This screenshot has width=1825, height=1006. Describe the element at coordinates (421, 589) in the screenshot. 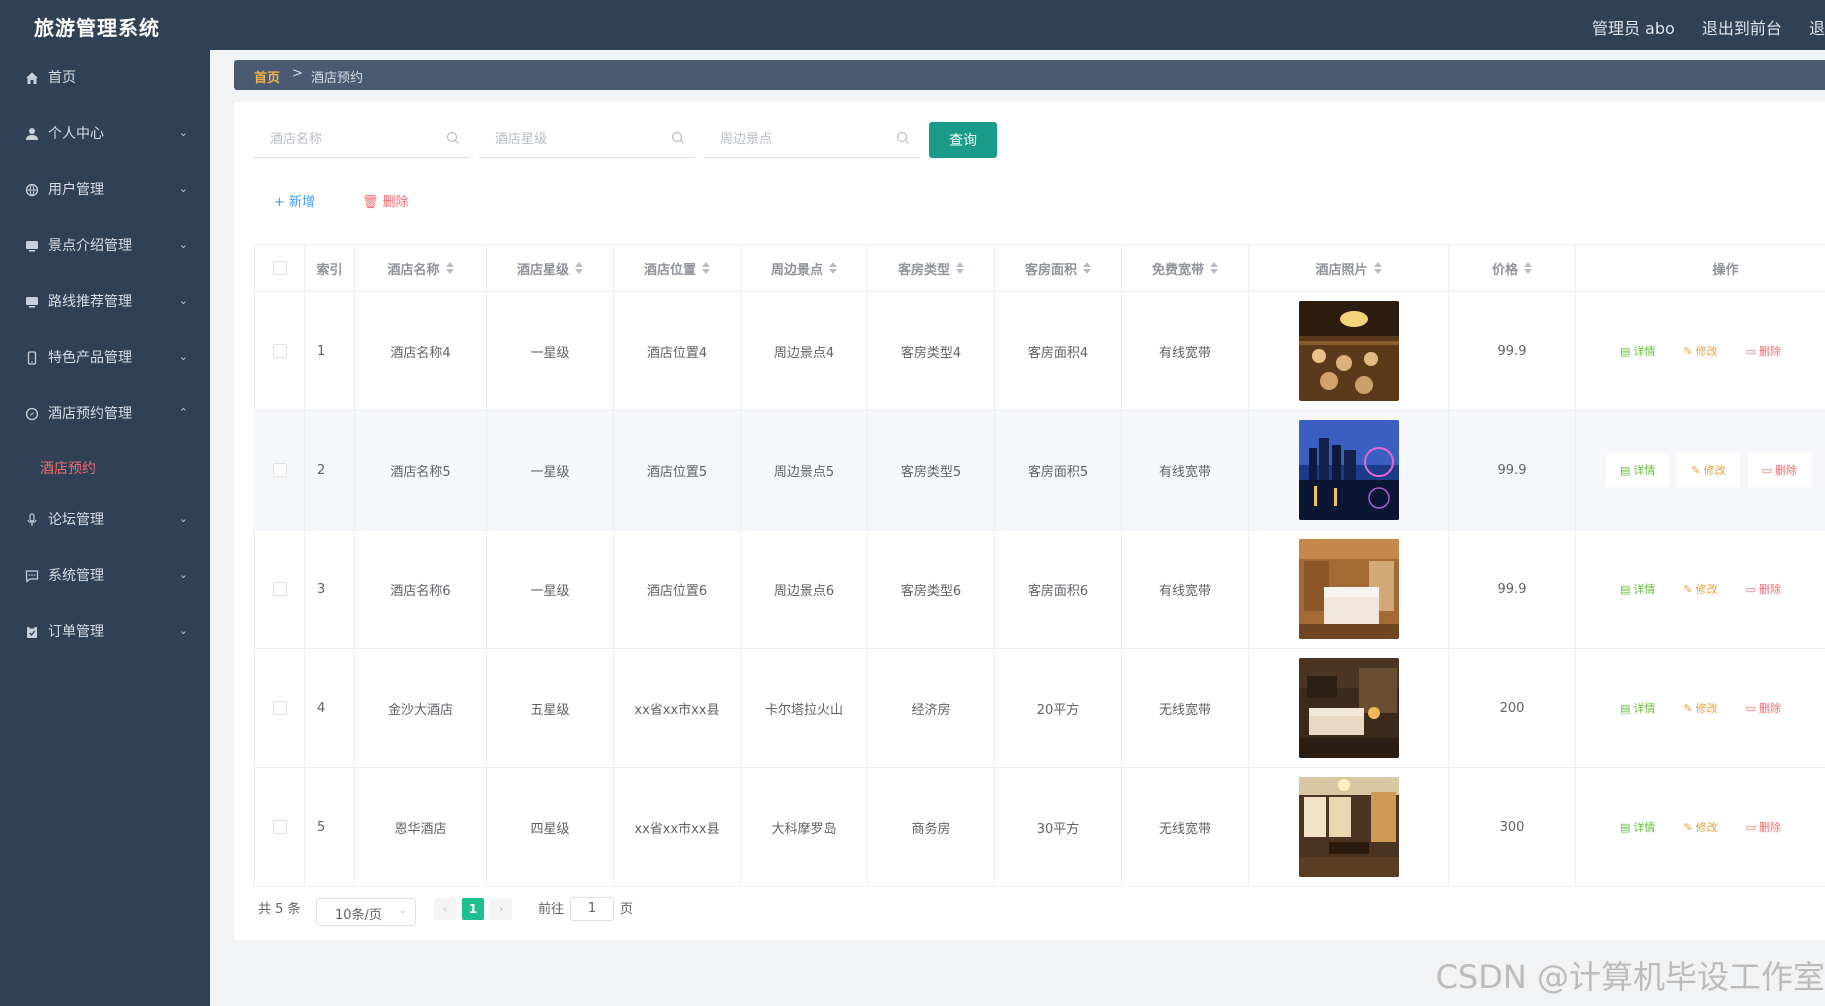

I see `cell-name: 酒店名称6` at that location.